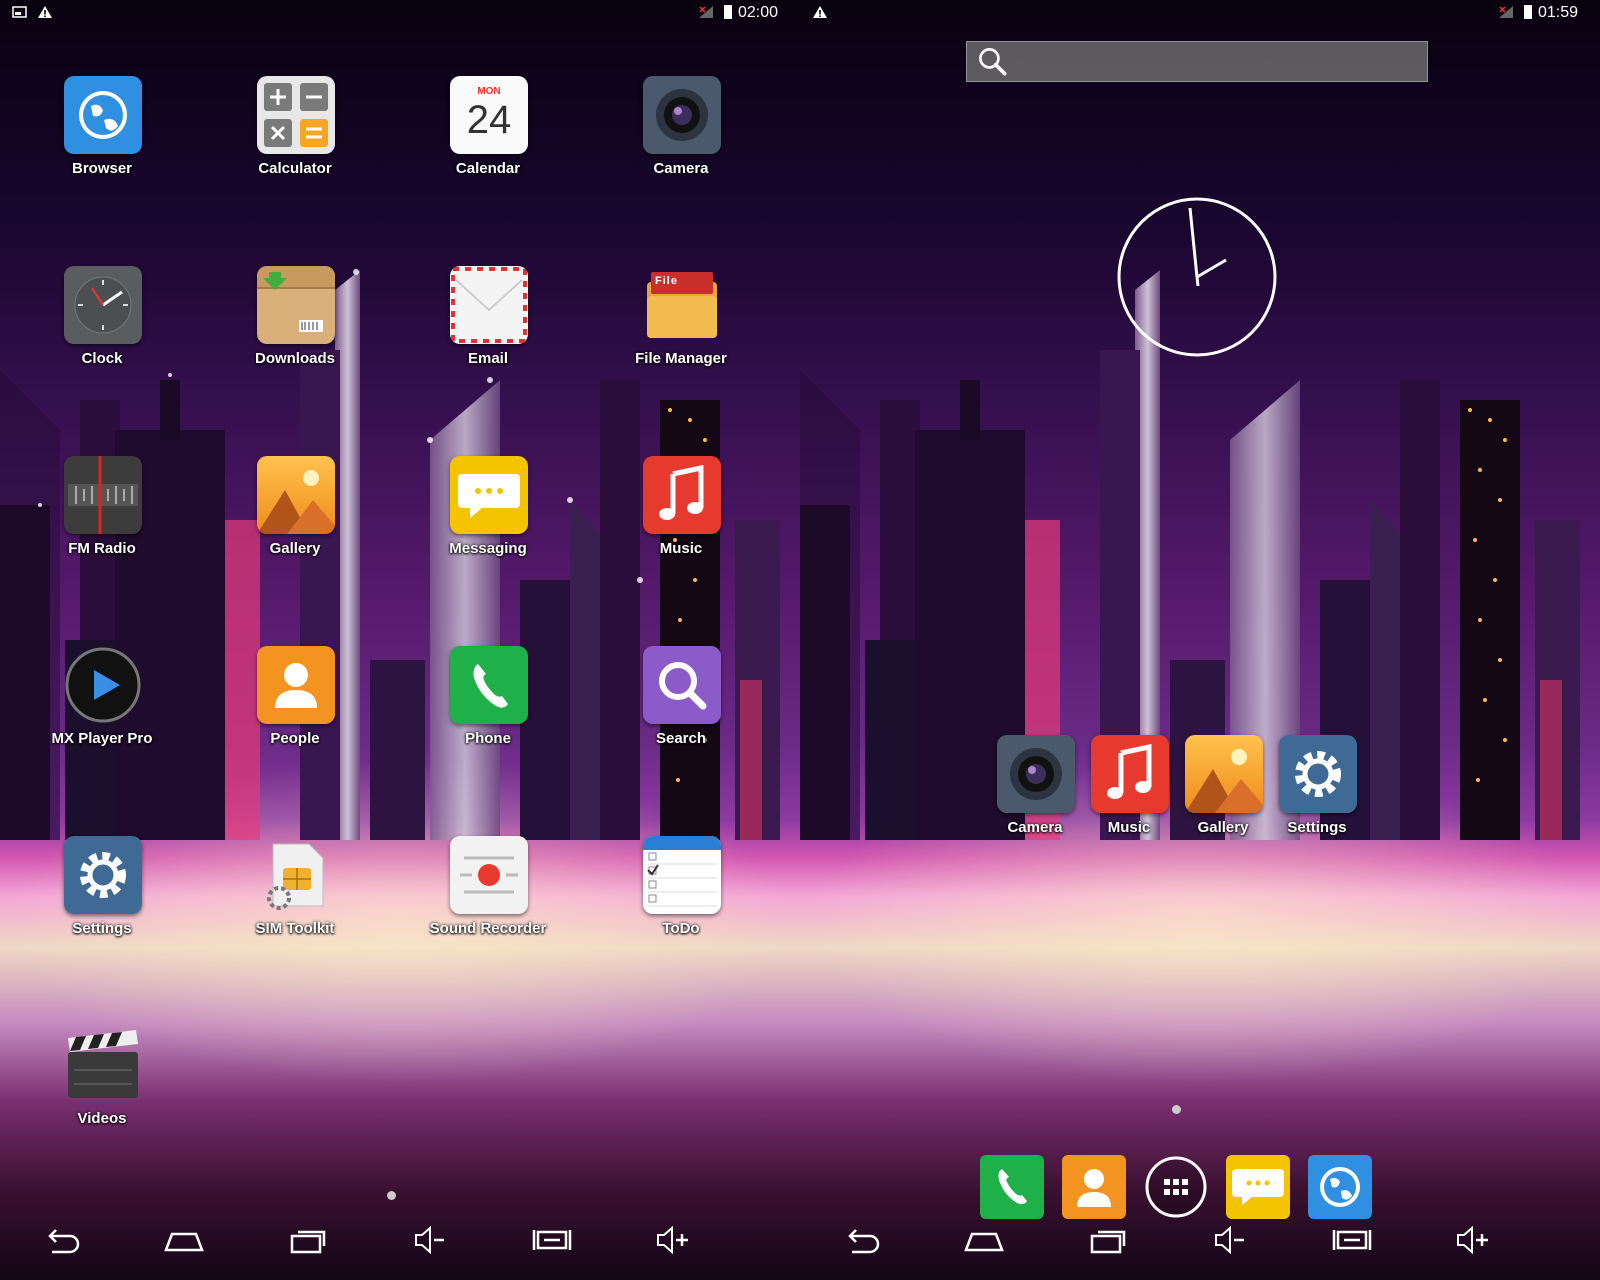  Describe the element at coordinates (102, 358) in the screenshot. I see `app-label: Clock` at that location.